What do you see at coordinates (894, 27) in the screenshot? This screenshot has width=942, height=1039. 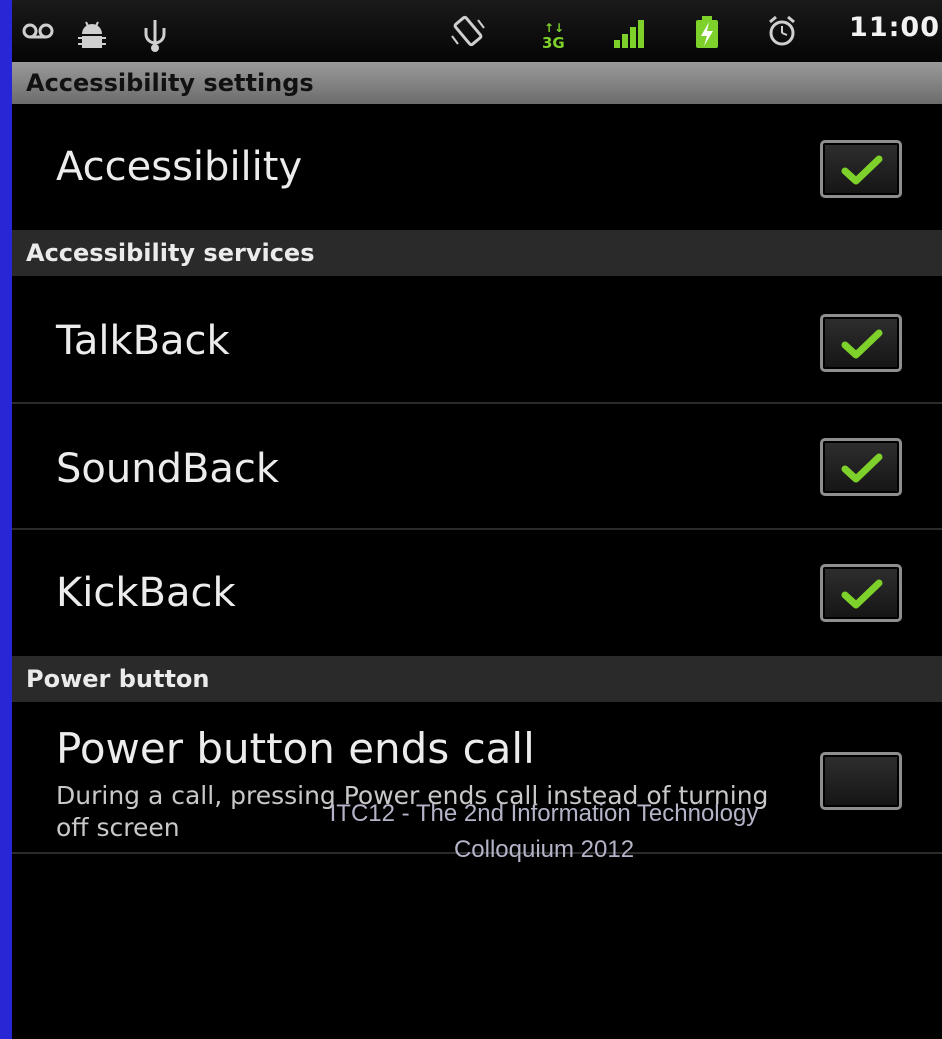 I see `status-time: 11:00` at bounding box center [894, 27].